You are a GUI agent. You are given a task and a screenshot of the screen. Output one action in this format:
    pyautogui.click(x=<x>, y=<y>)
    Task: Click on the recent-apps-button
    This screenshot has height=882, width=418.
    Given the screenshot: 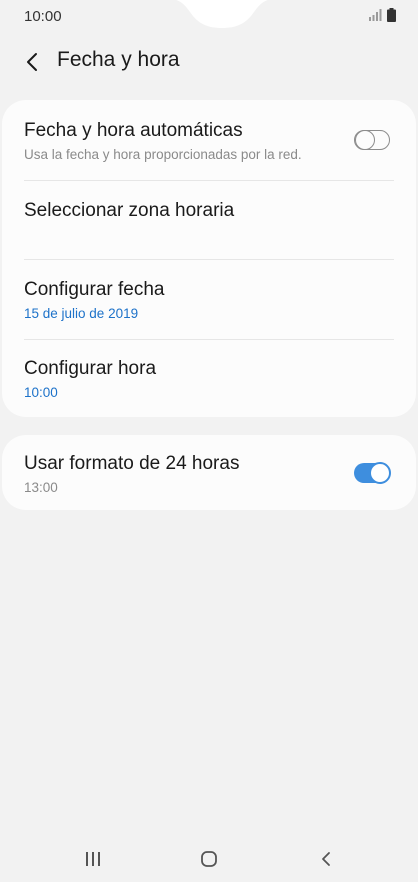 What is the action you would take?
    pyautogui.click(x=93, y=859)
    